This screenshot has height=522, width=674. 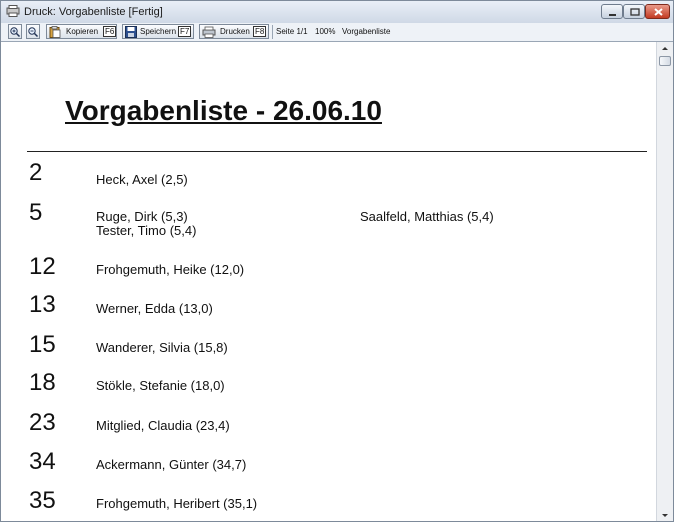 What do you see at coordinates (170, 269) in the screenshot?
I see `list-item: Frohgemuth, Heike (12,0)` at bounding box center [170, 269].